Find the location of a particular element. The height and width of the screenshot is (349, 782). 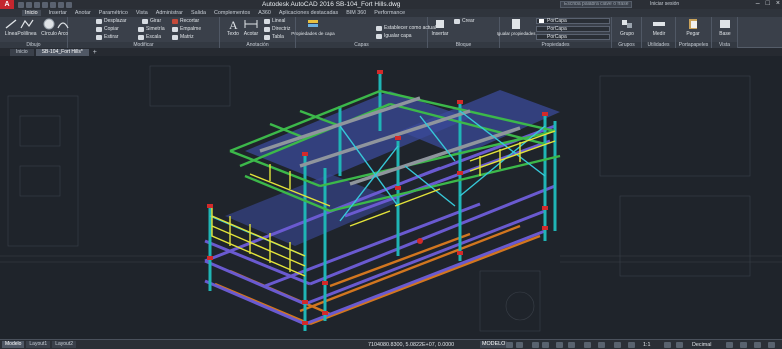

stretch-button: Estirar is located at coordinates (107, 37).